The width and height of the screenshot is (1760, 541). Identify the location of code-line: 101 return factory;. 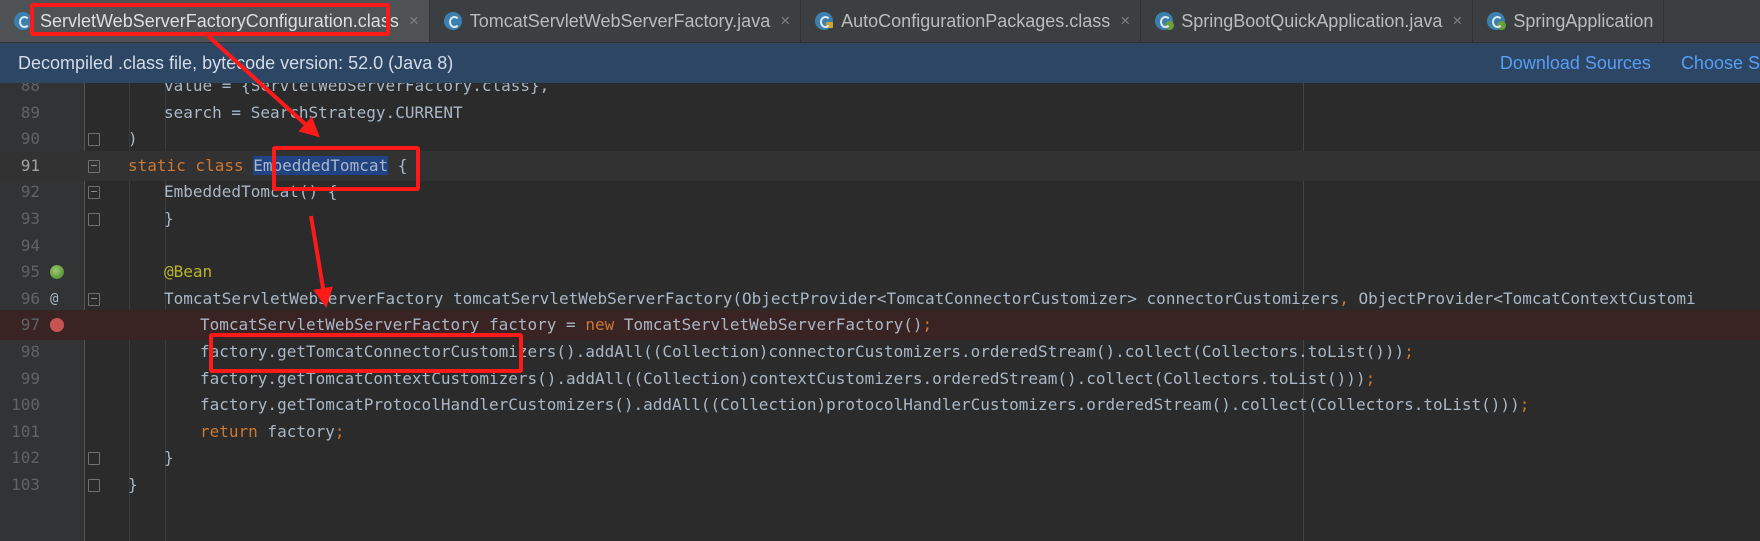
(880, 432).